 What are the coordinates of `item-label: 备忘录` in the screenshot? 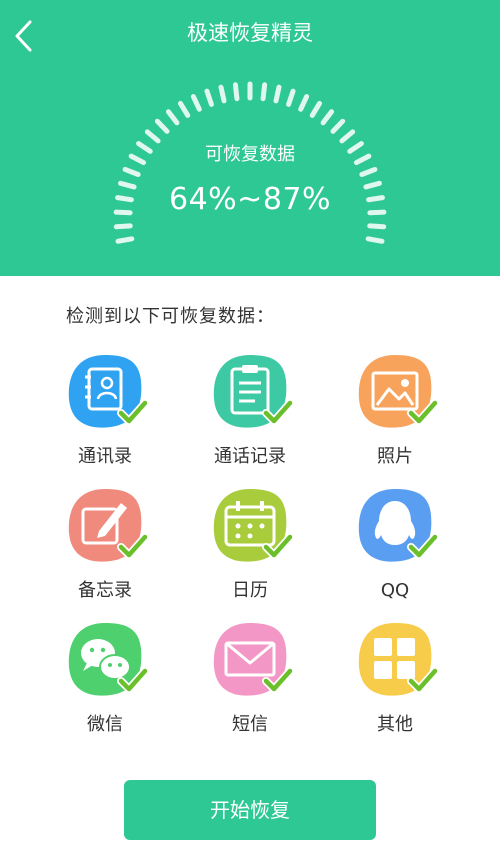 It's located at (105, 590).